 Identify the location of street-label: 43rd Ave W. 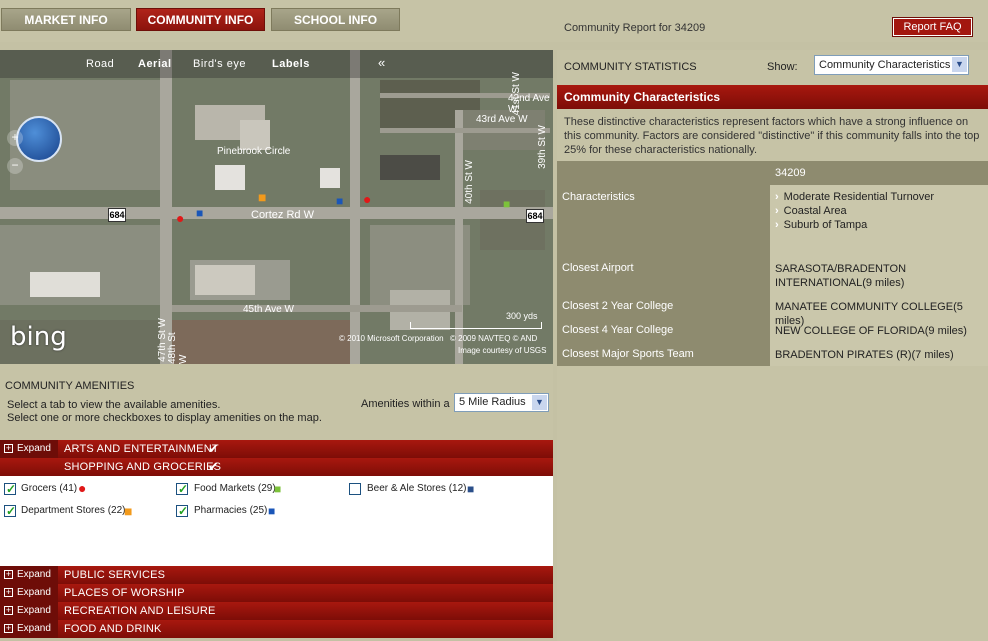
(502, 119).